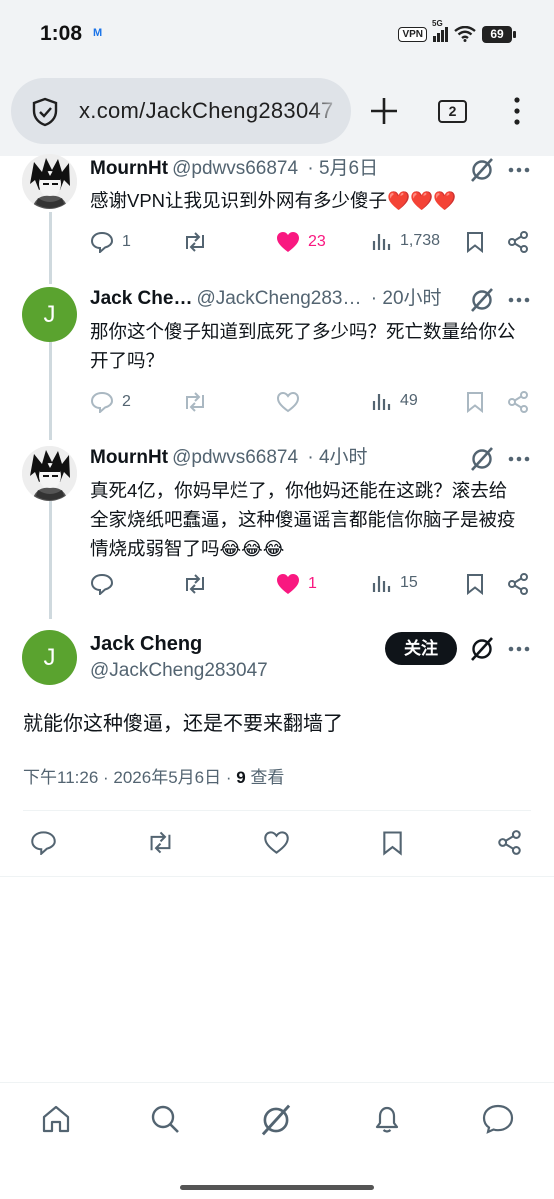 The image size is (554, 1199). I want to click on status-time: 1:08, so click(61, 33).